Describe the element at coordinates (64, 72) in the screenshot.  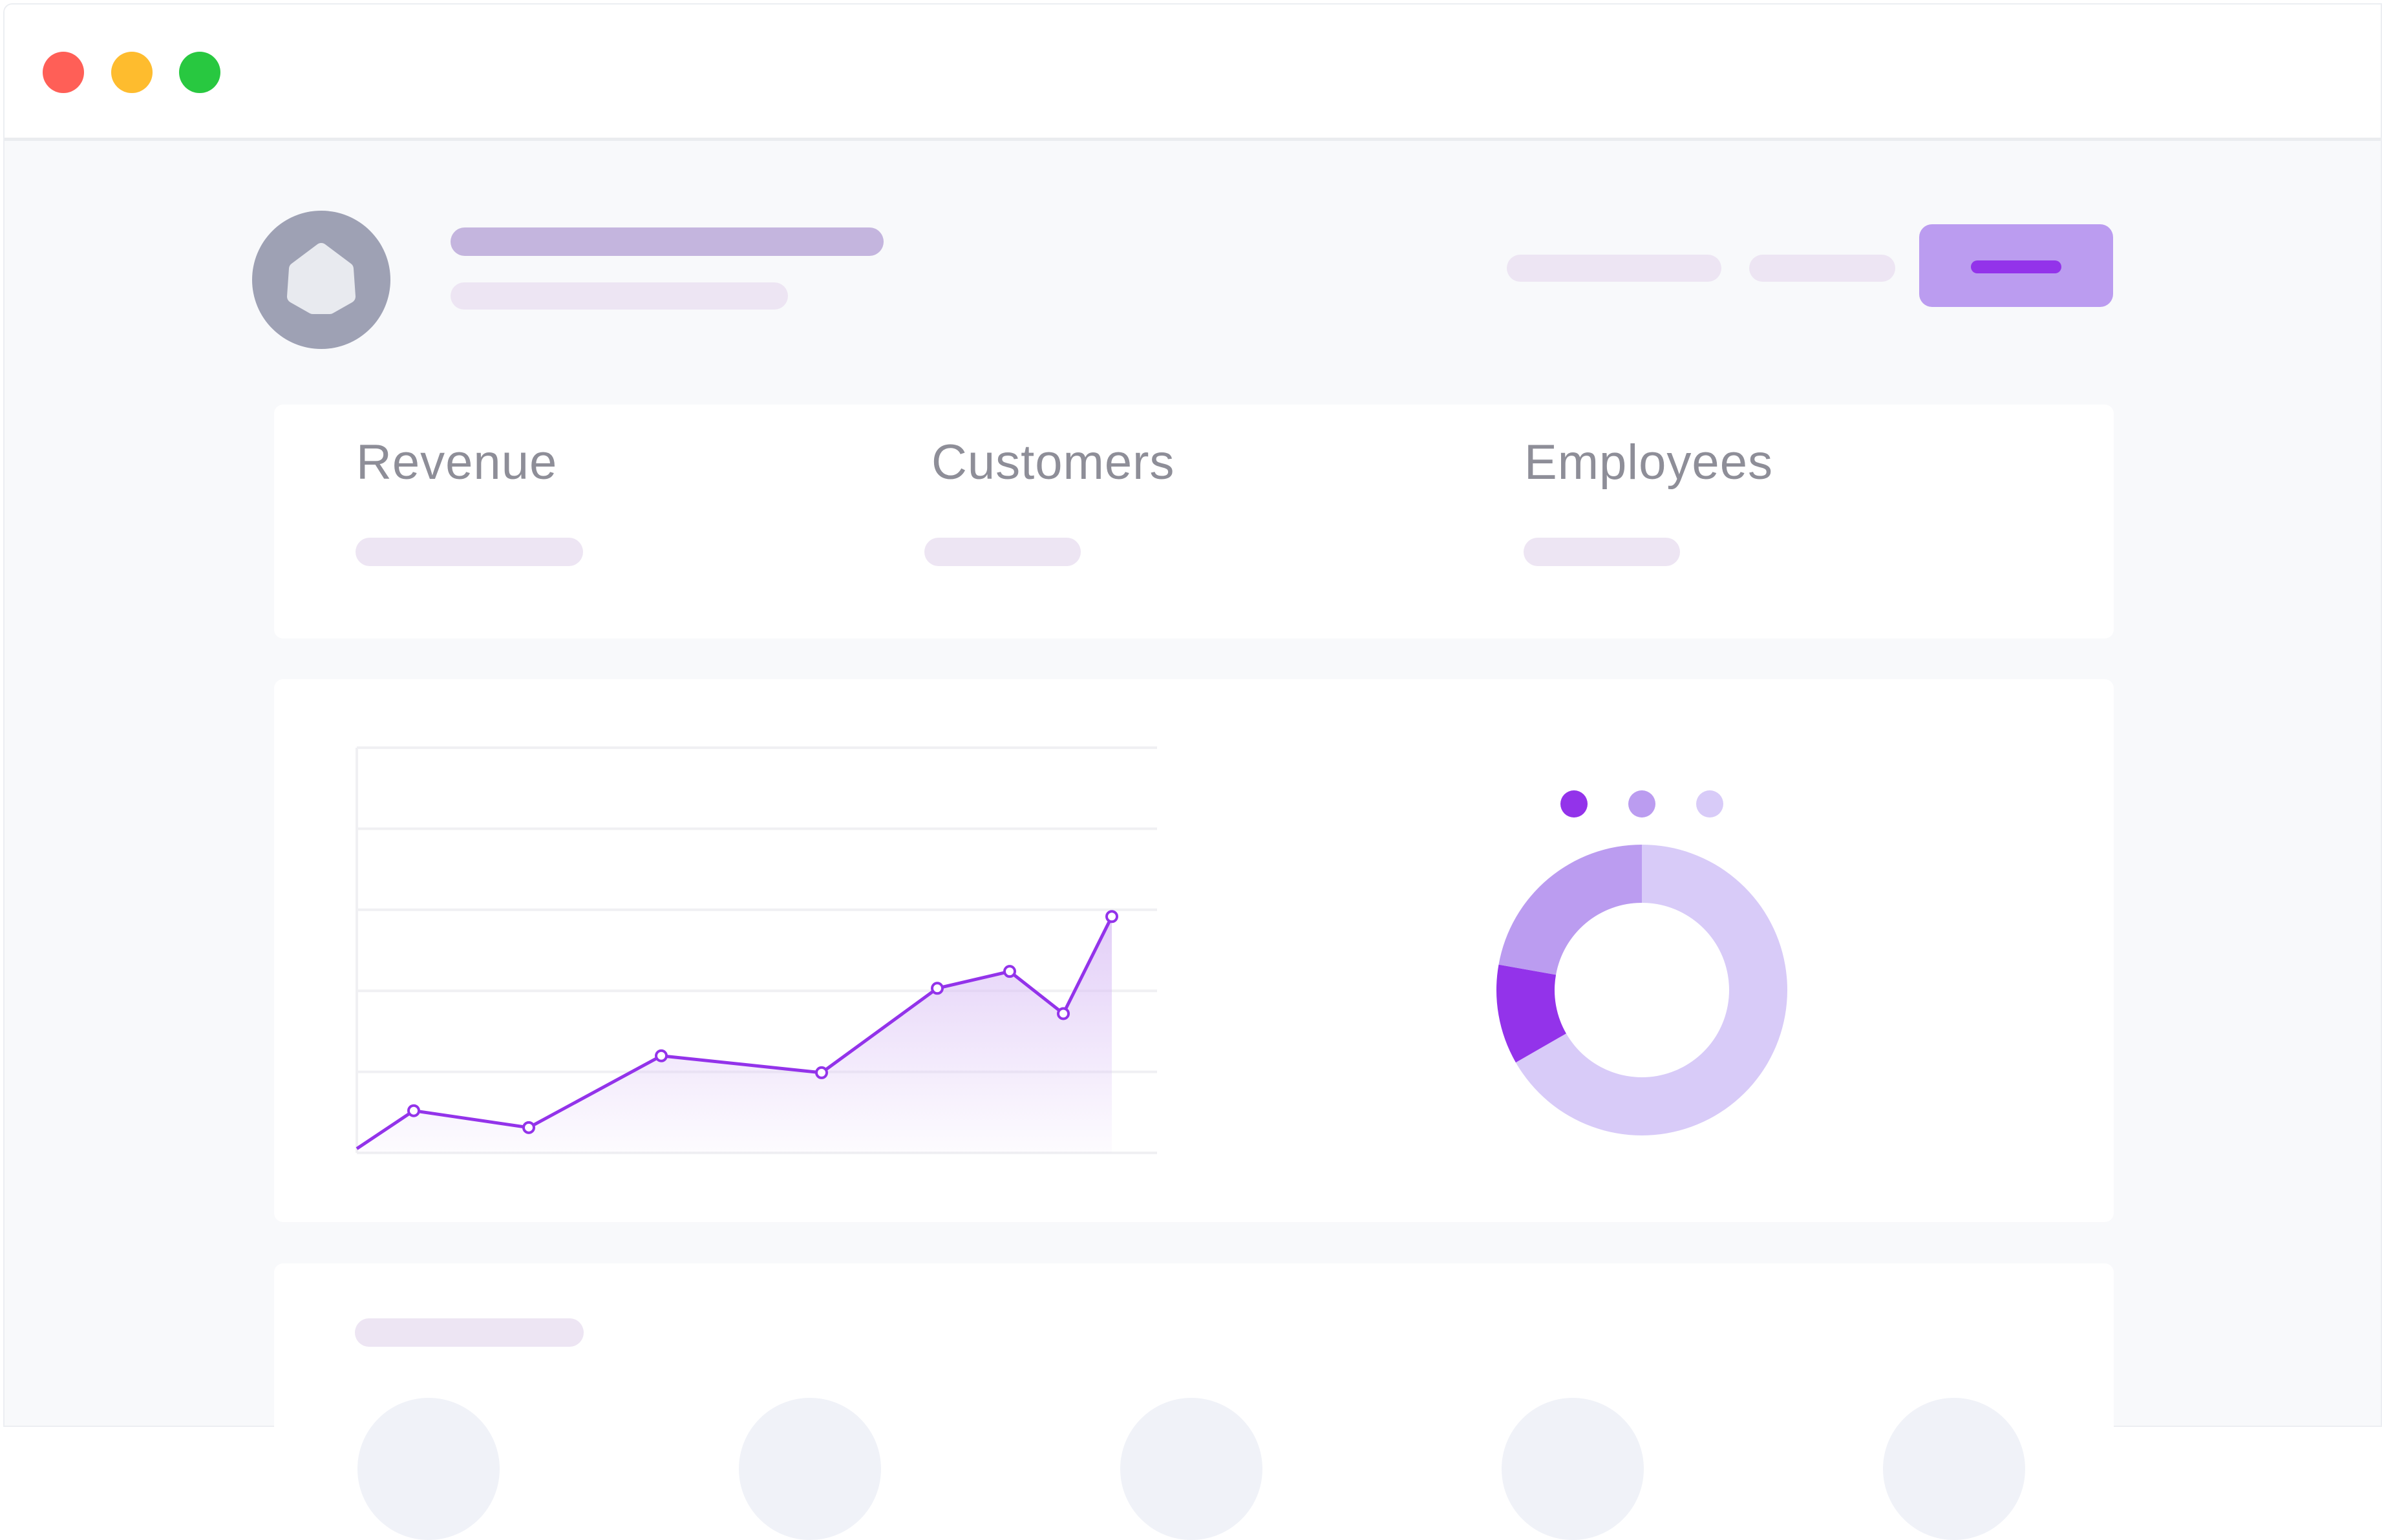
I see `close-window-button` at that location.